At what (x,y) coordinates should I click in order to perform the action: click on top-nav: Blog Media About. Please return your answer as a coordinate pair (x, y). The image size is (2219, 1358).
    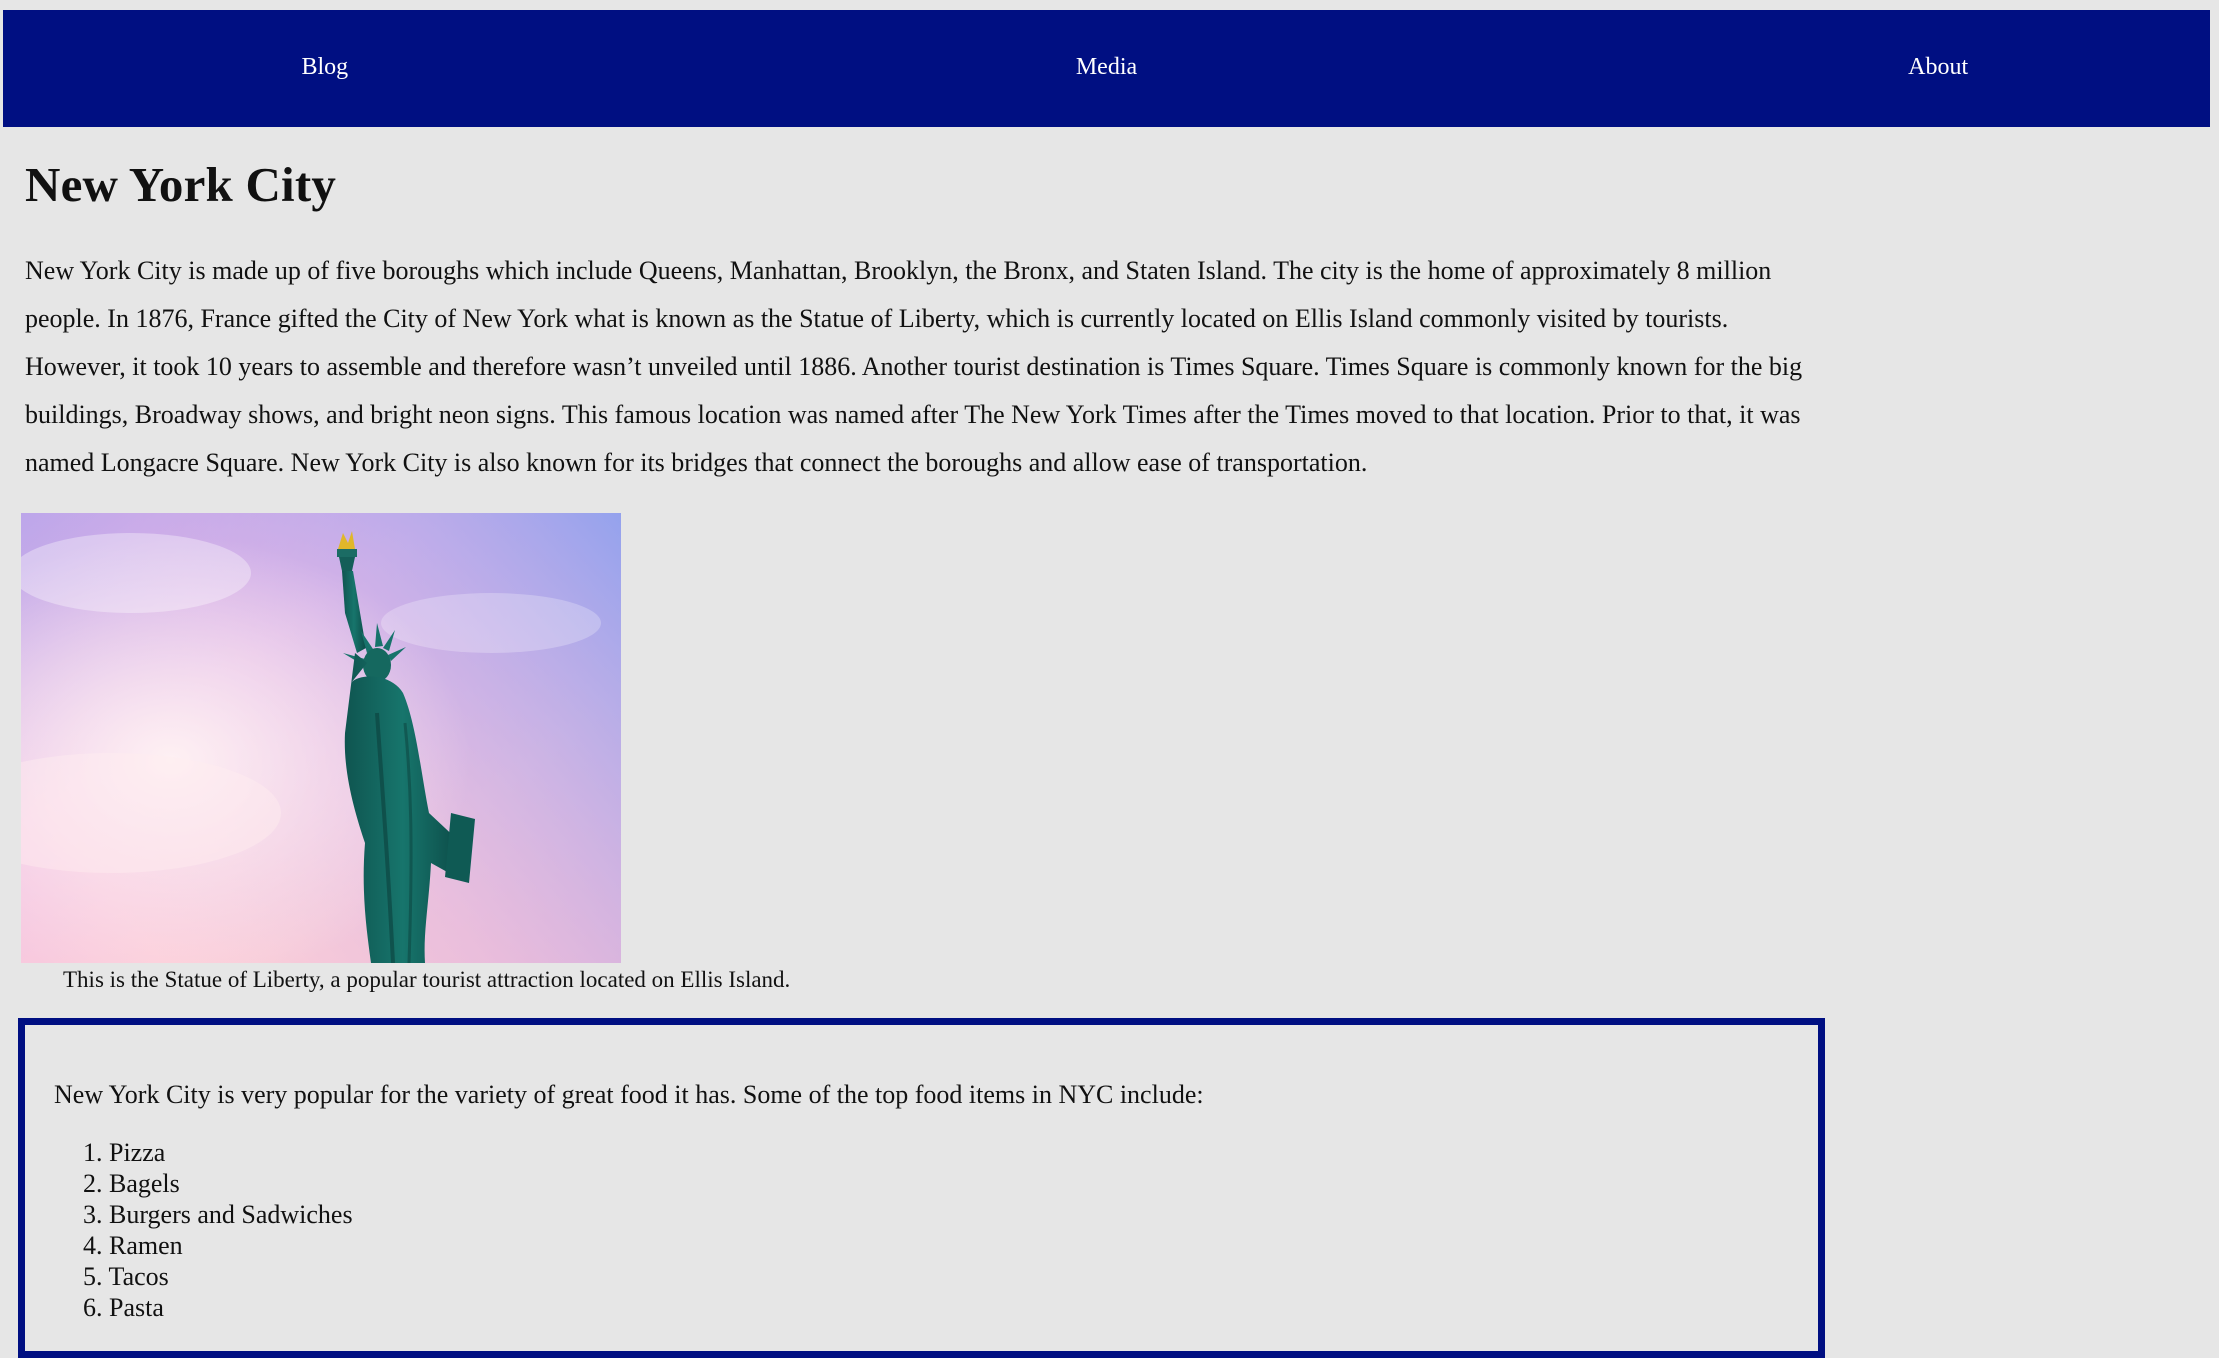
    Looking at the image, I should click on (1106, 68).